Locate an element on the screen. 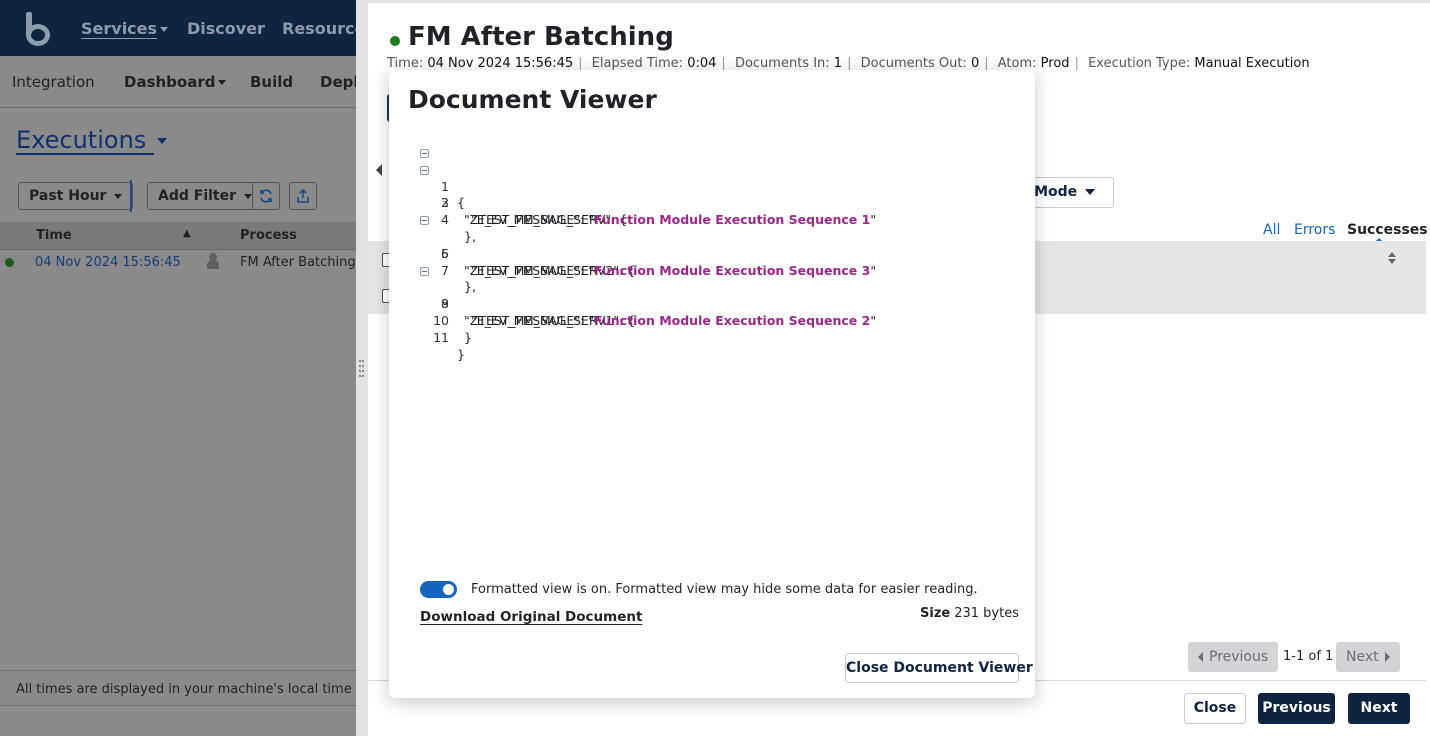 Image resolution: width=1430 pixels, height=736 pixels. filter-tab-successes: Successes is located at coordinates (1387, 230).